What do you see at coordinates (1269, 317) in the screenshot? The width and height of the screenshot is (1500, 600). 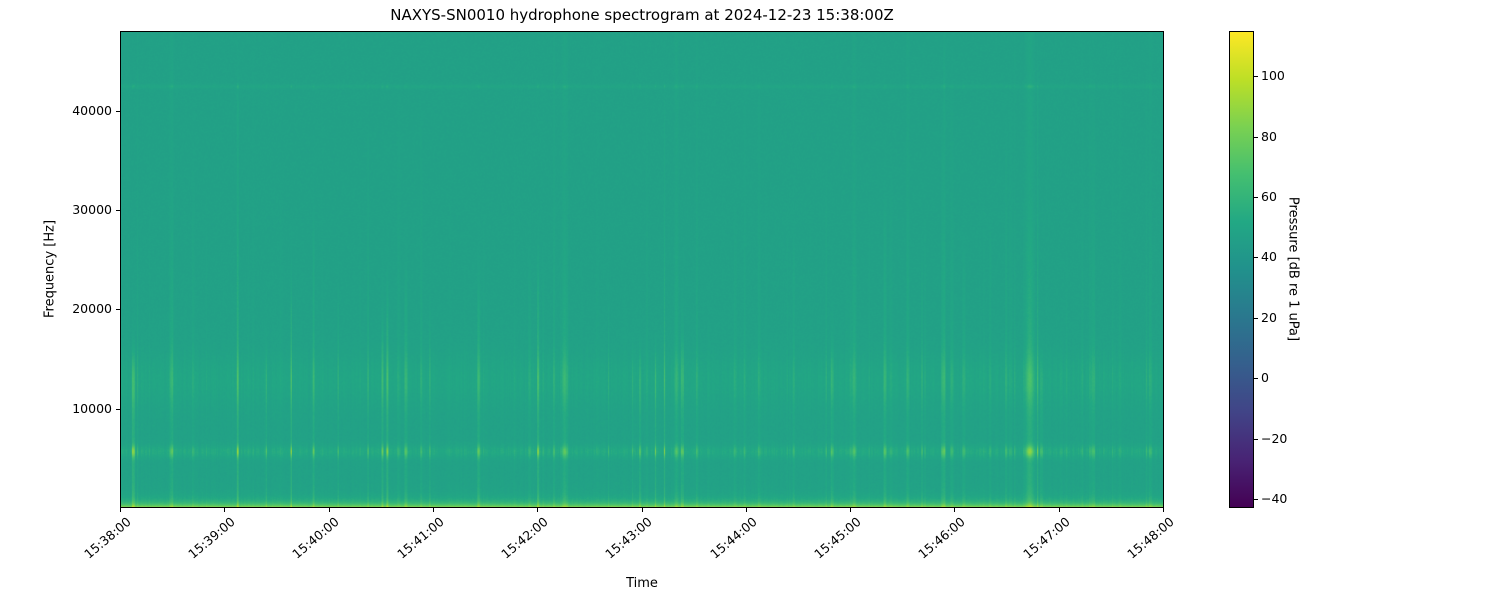 I see `colorbar-tick-label: 20` at bounding box center [1269, 317].